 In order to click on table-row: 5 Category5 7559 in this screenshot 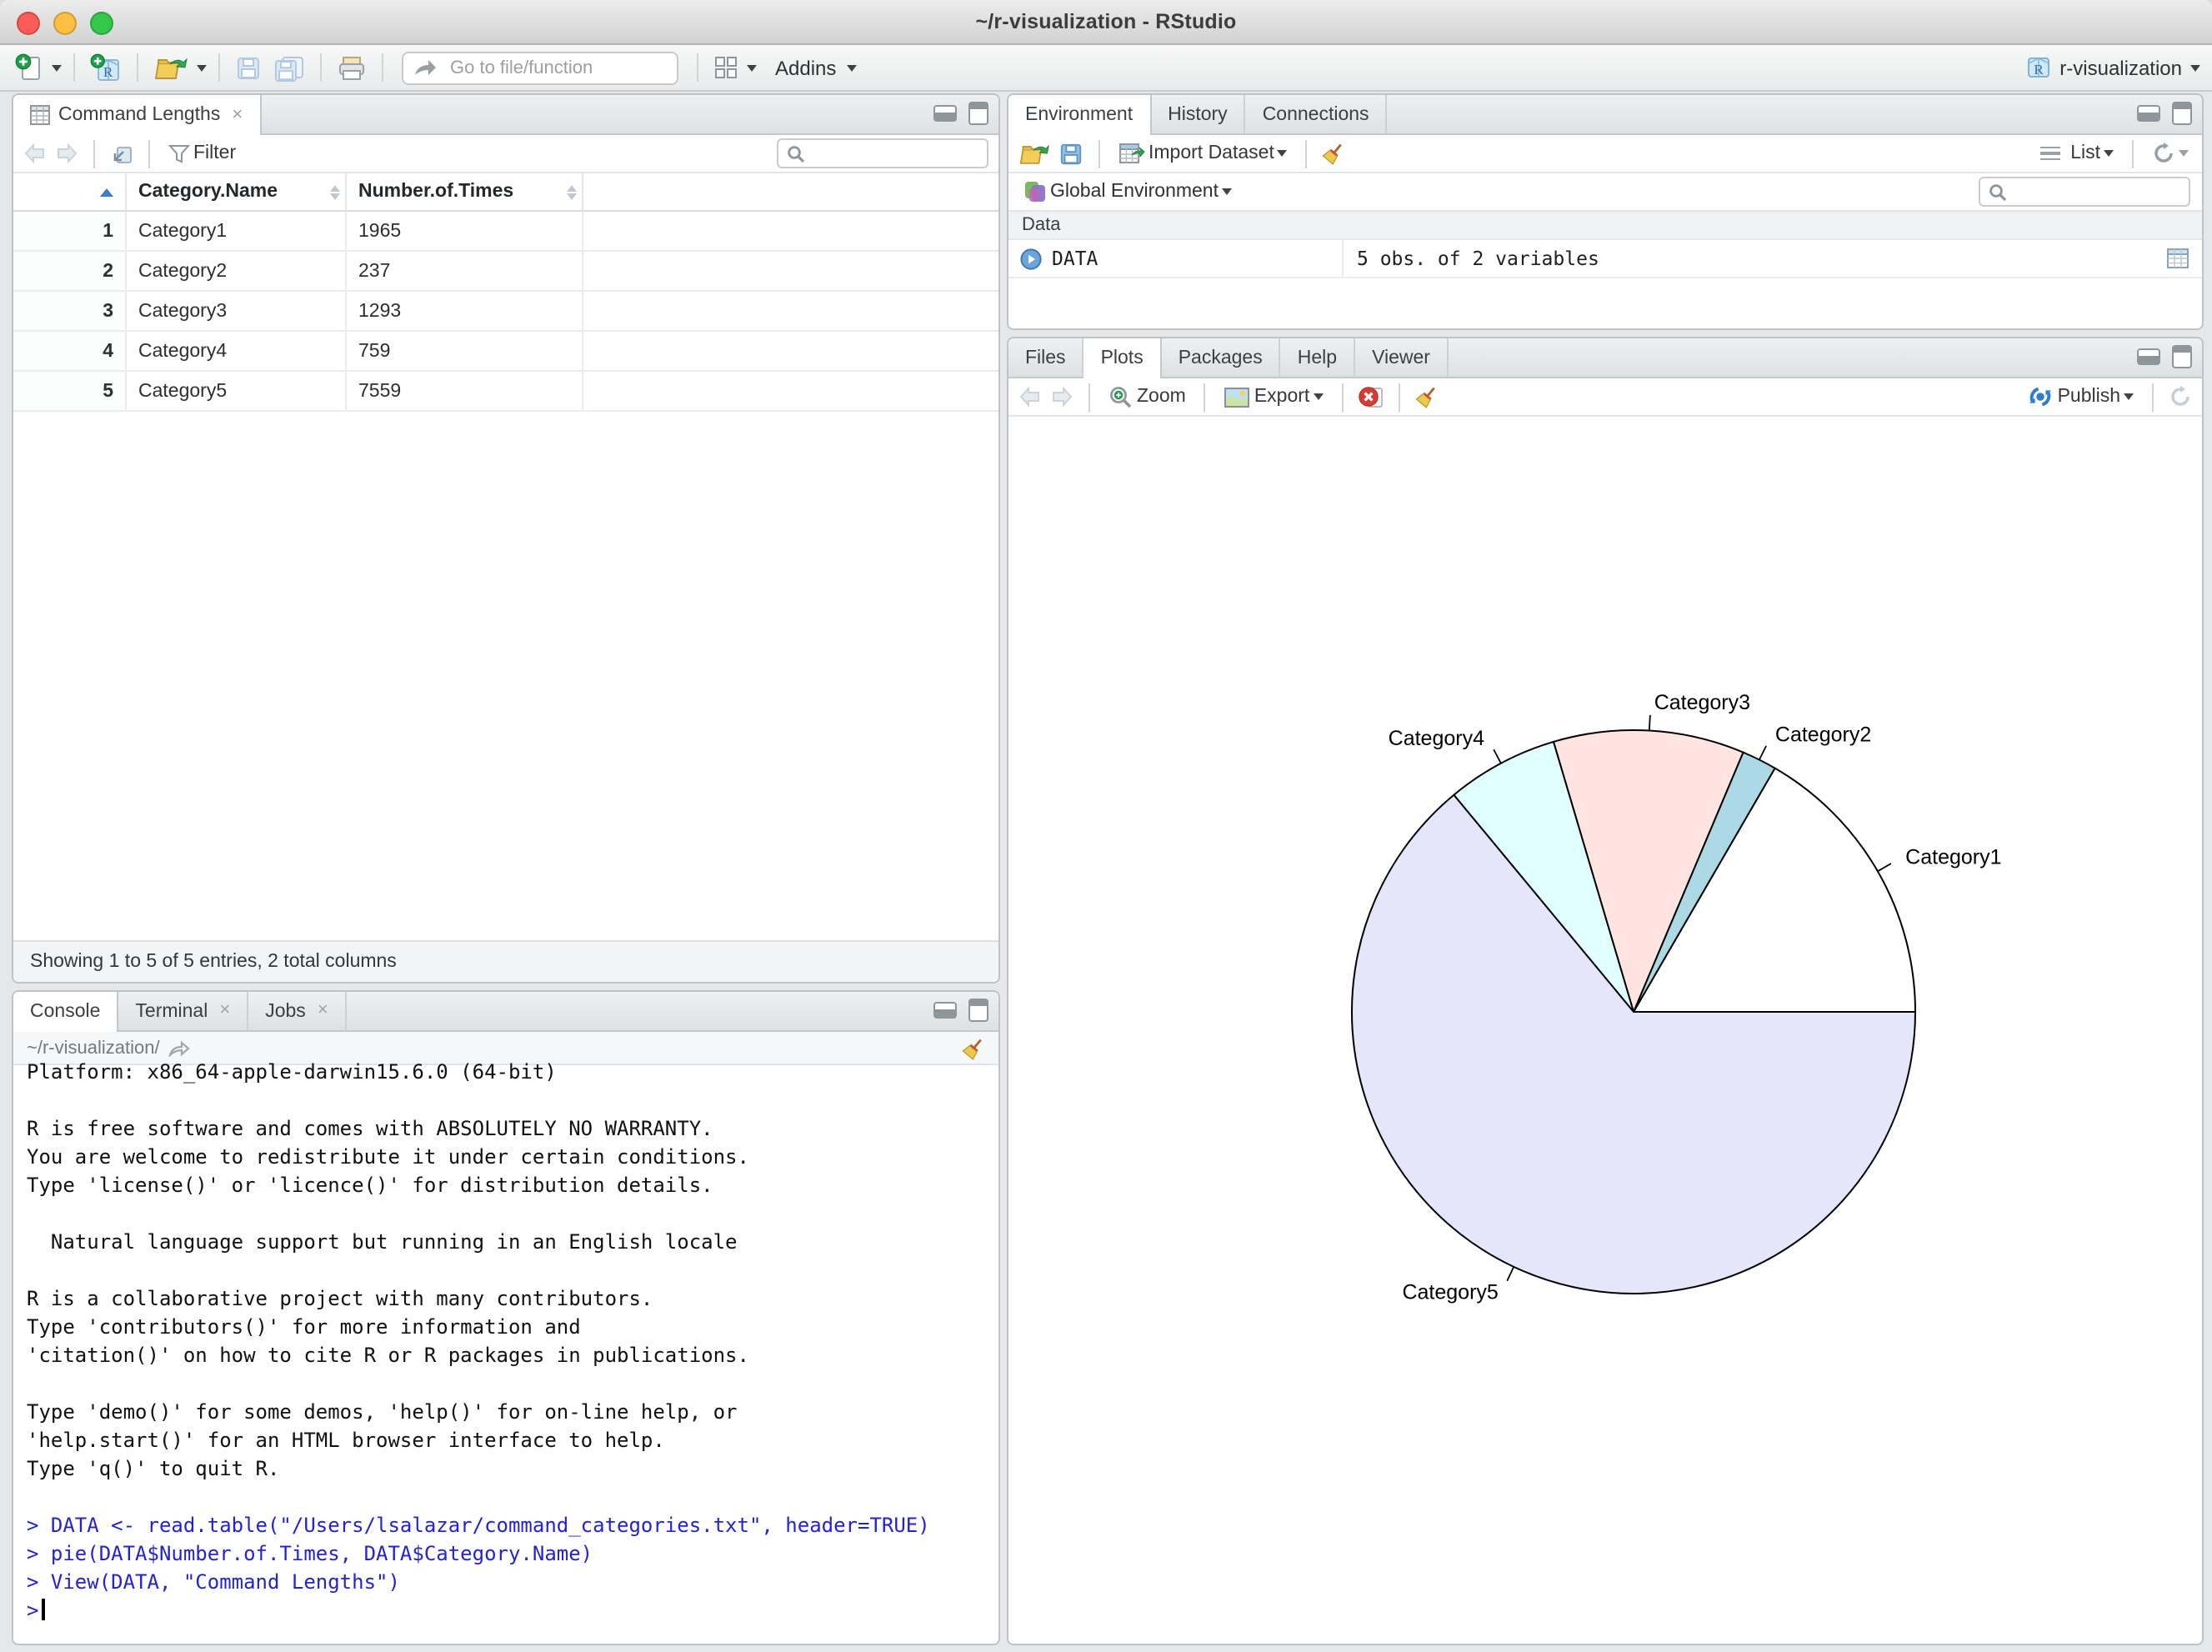, I will do `click(505, 392)`.